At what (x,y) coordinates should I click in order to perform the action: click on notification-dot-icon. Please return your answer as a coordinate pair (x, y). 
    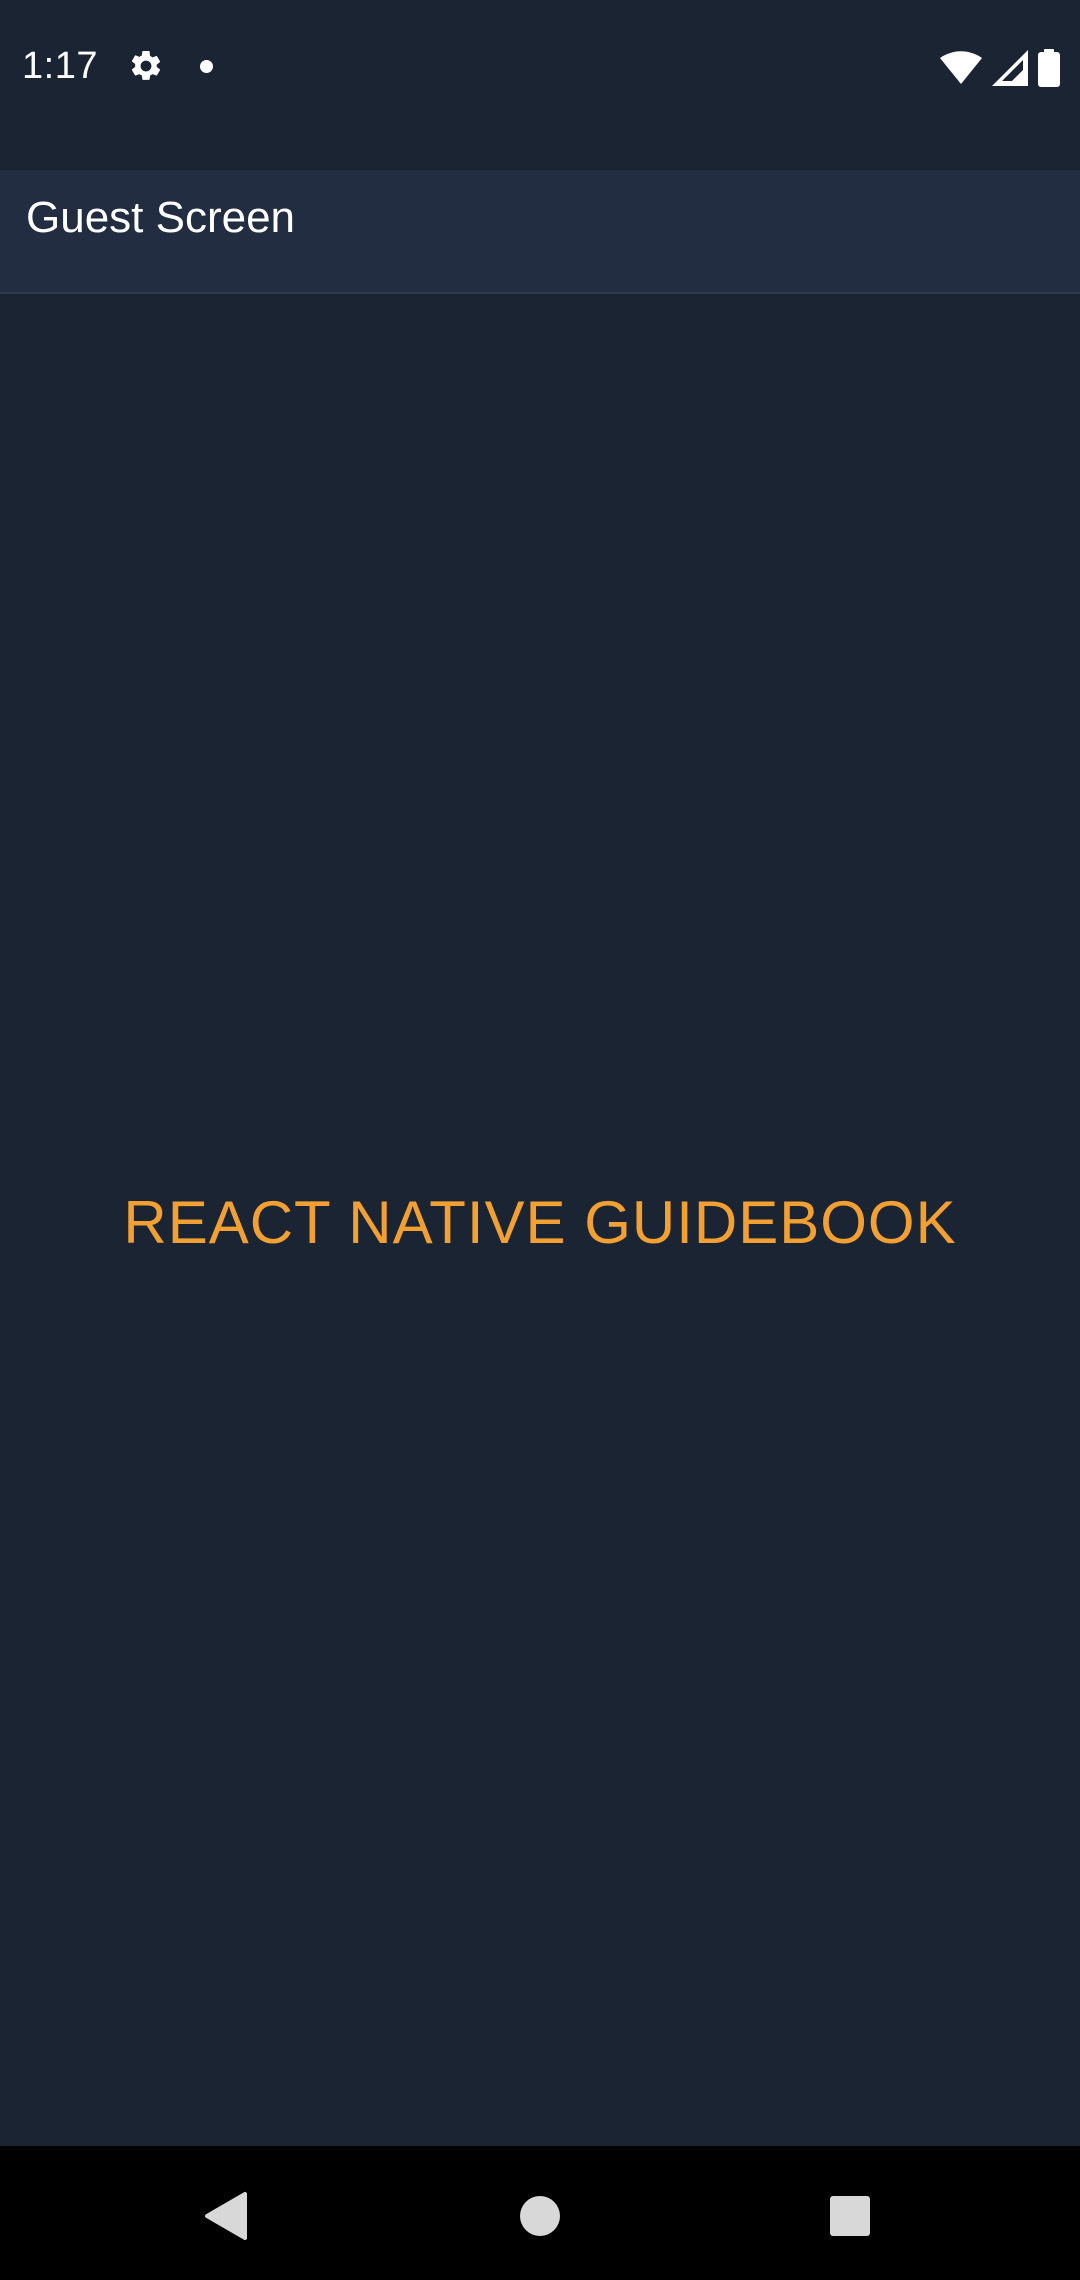
    Looking at the image, I should click on (206, 66).